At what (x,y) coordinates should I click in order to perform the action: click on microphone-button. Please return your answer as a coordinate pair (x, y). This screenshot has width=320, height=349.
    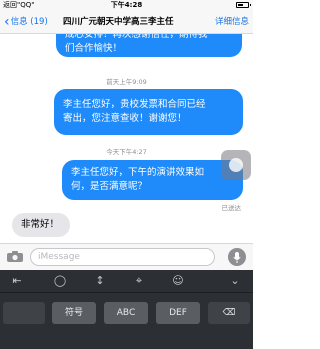
    Looking at the image, I should click on (237, 257).